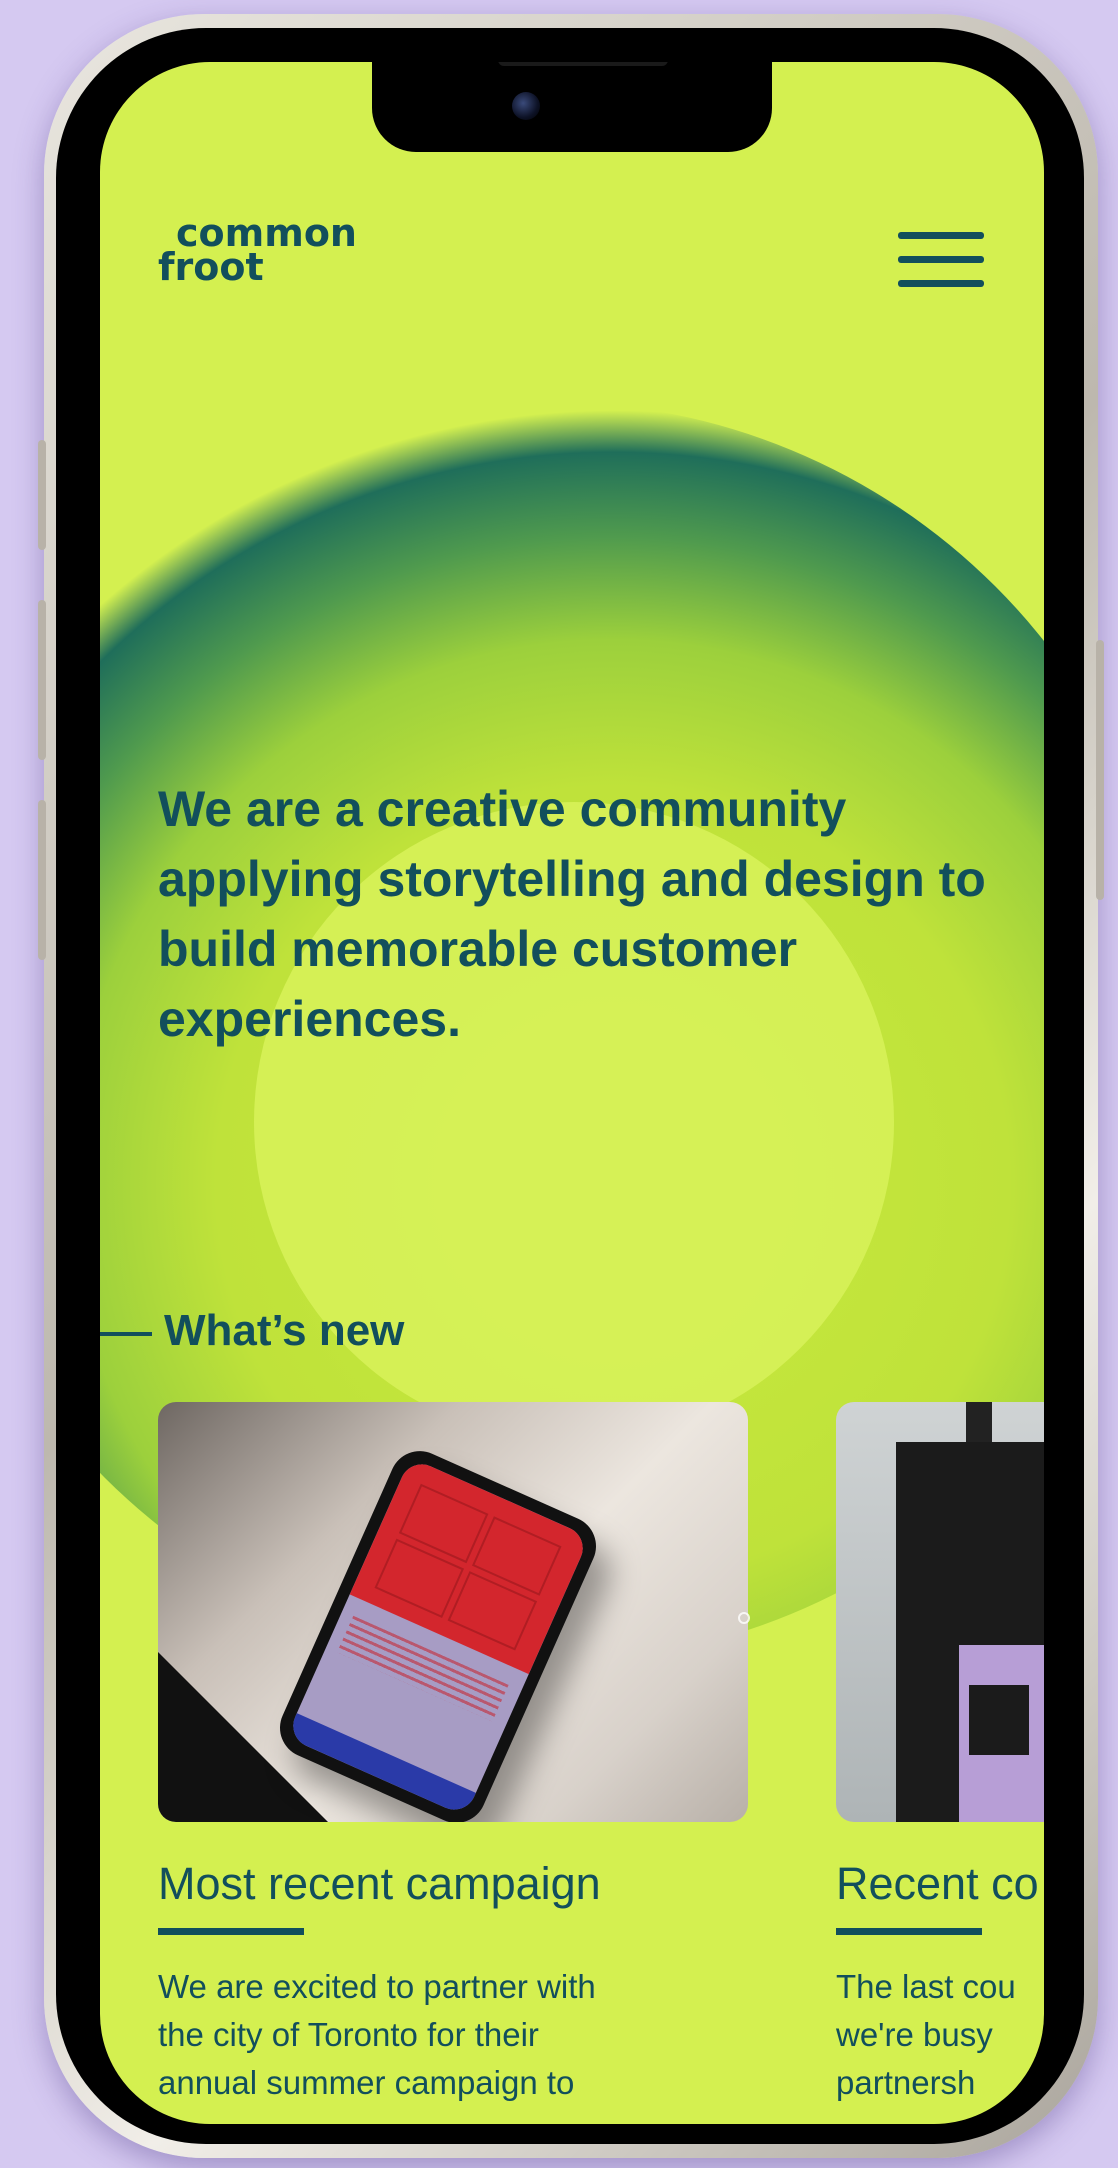 This screenshot has height=2168, width=1118. Describe the element at coordinates (42, 880) in the screenshot. I see `silent-switch` at that location.